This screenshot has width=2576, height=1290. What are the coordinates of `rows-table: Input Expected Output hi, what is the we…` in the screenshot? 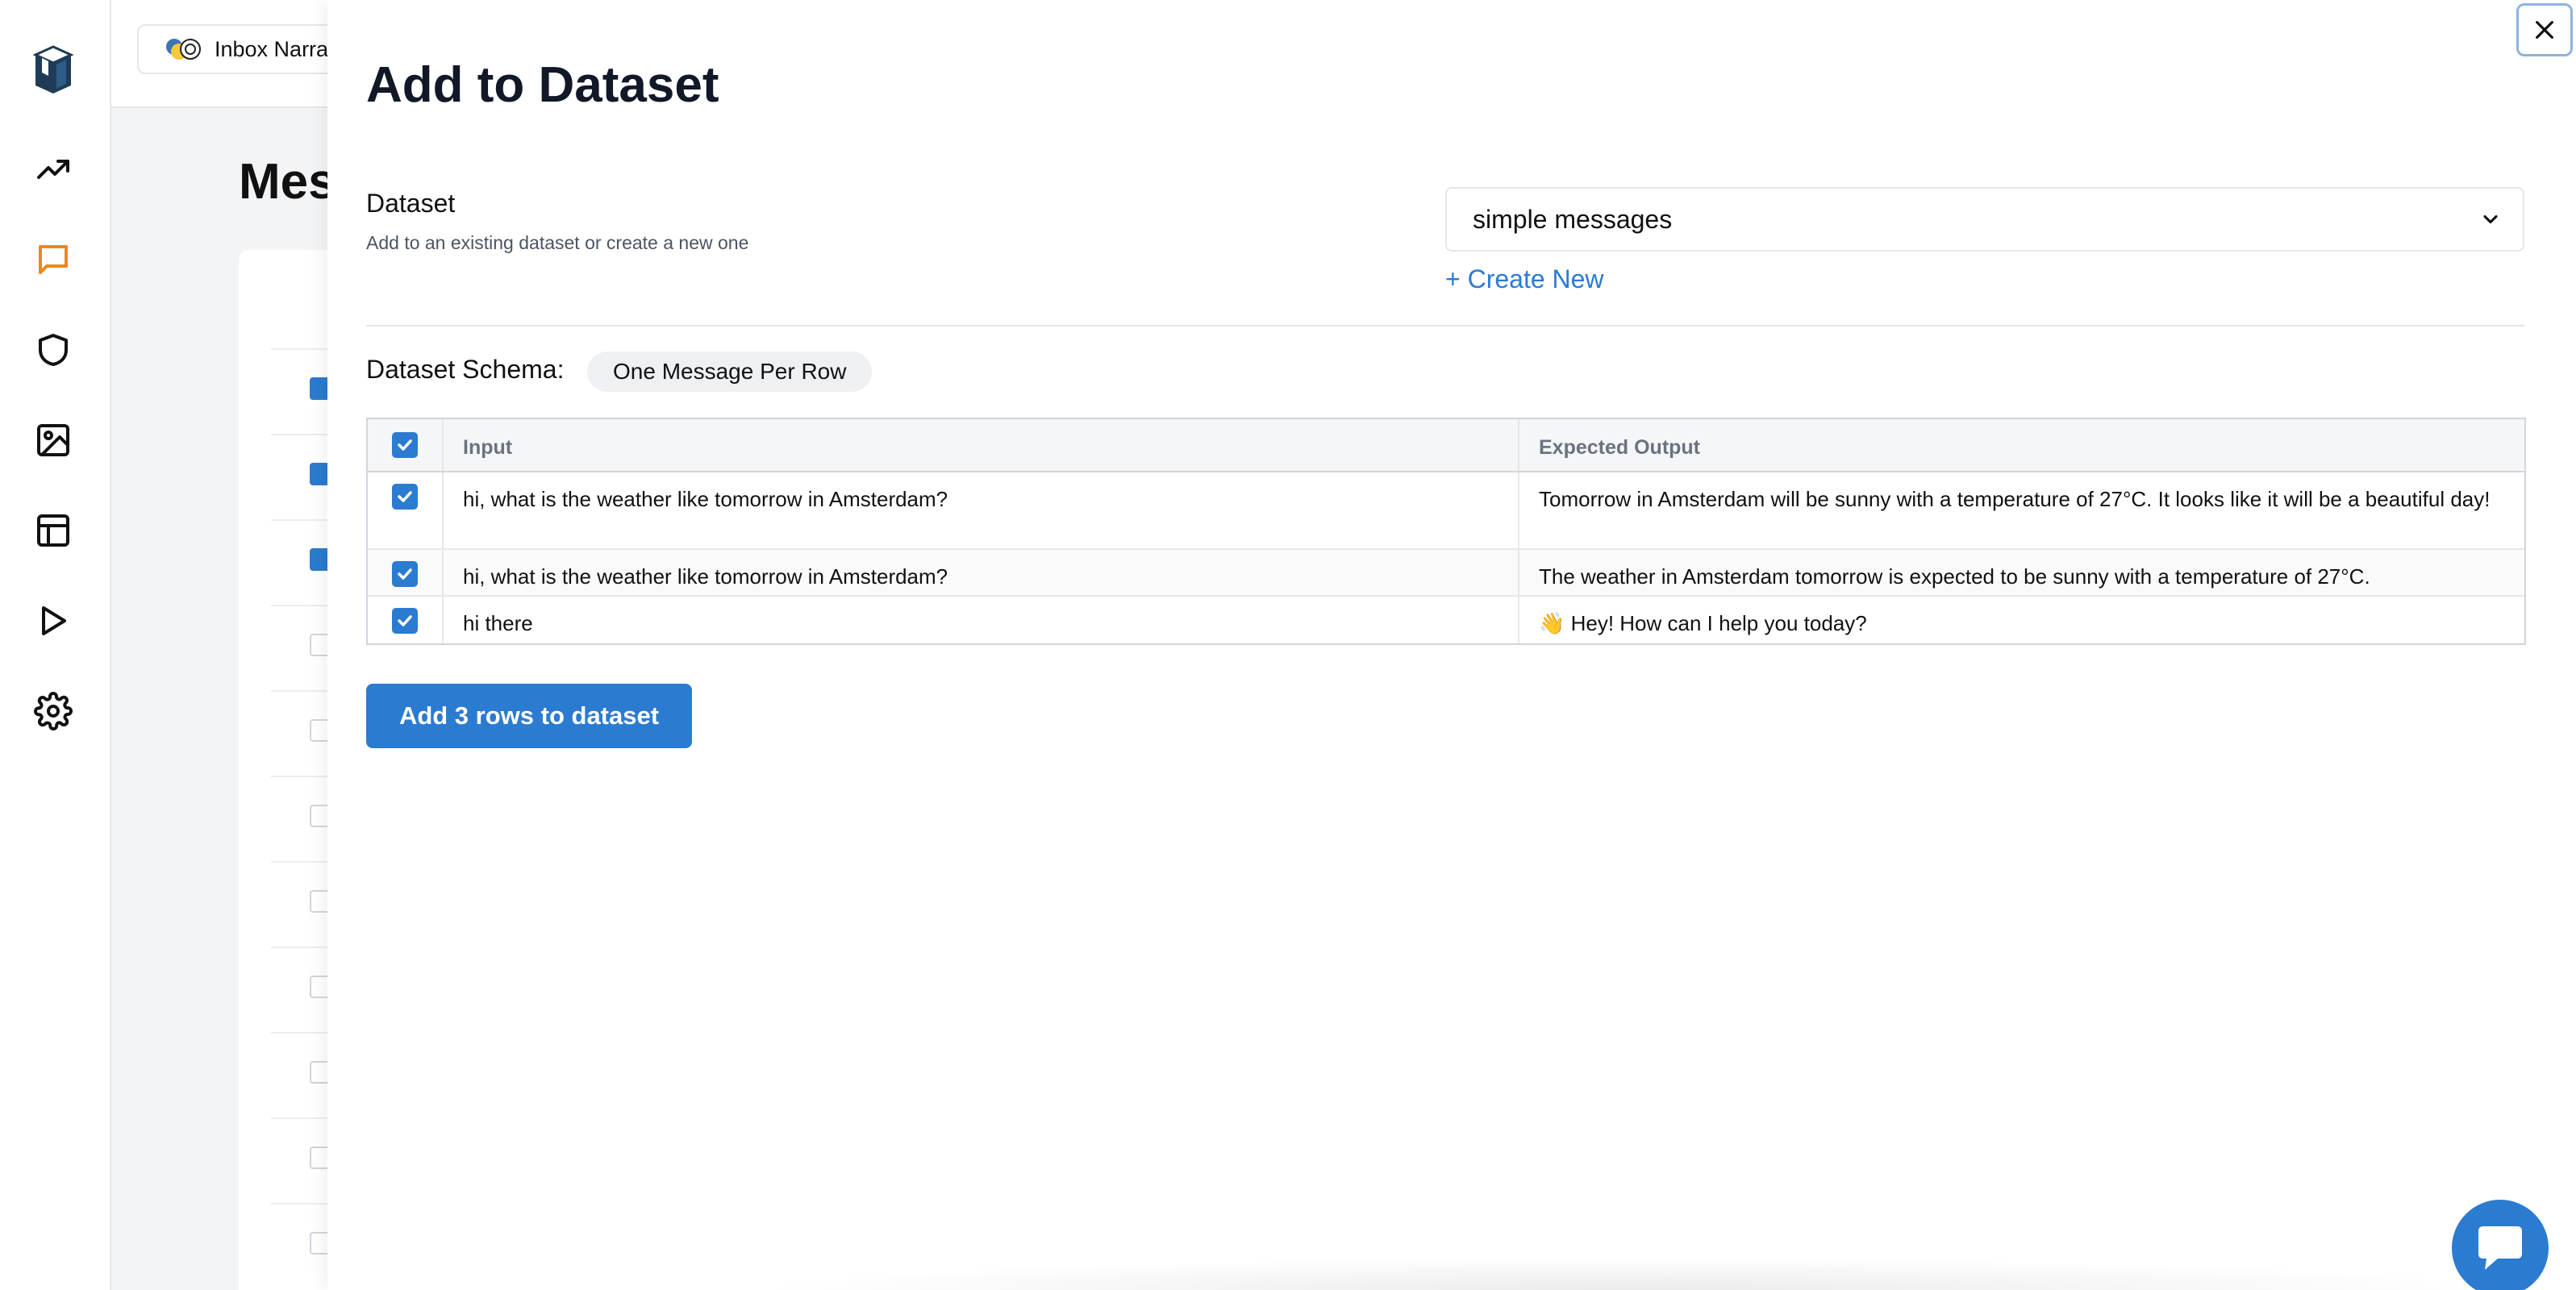 It's located at (1446, 531).